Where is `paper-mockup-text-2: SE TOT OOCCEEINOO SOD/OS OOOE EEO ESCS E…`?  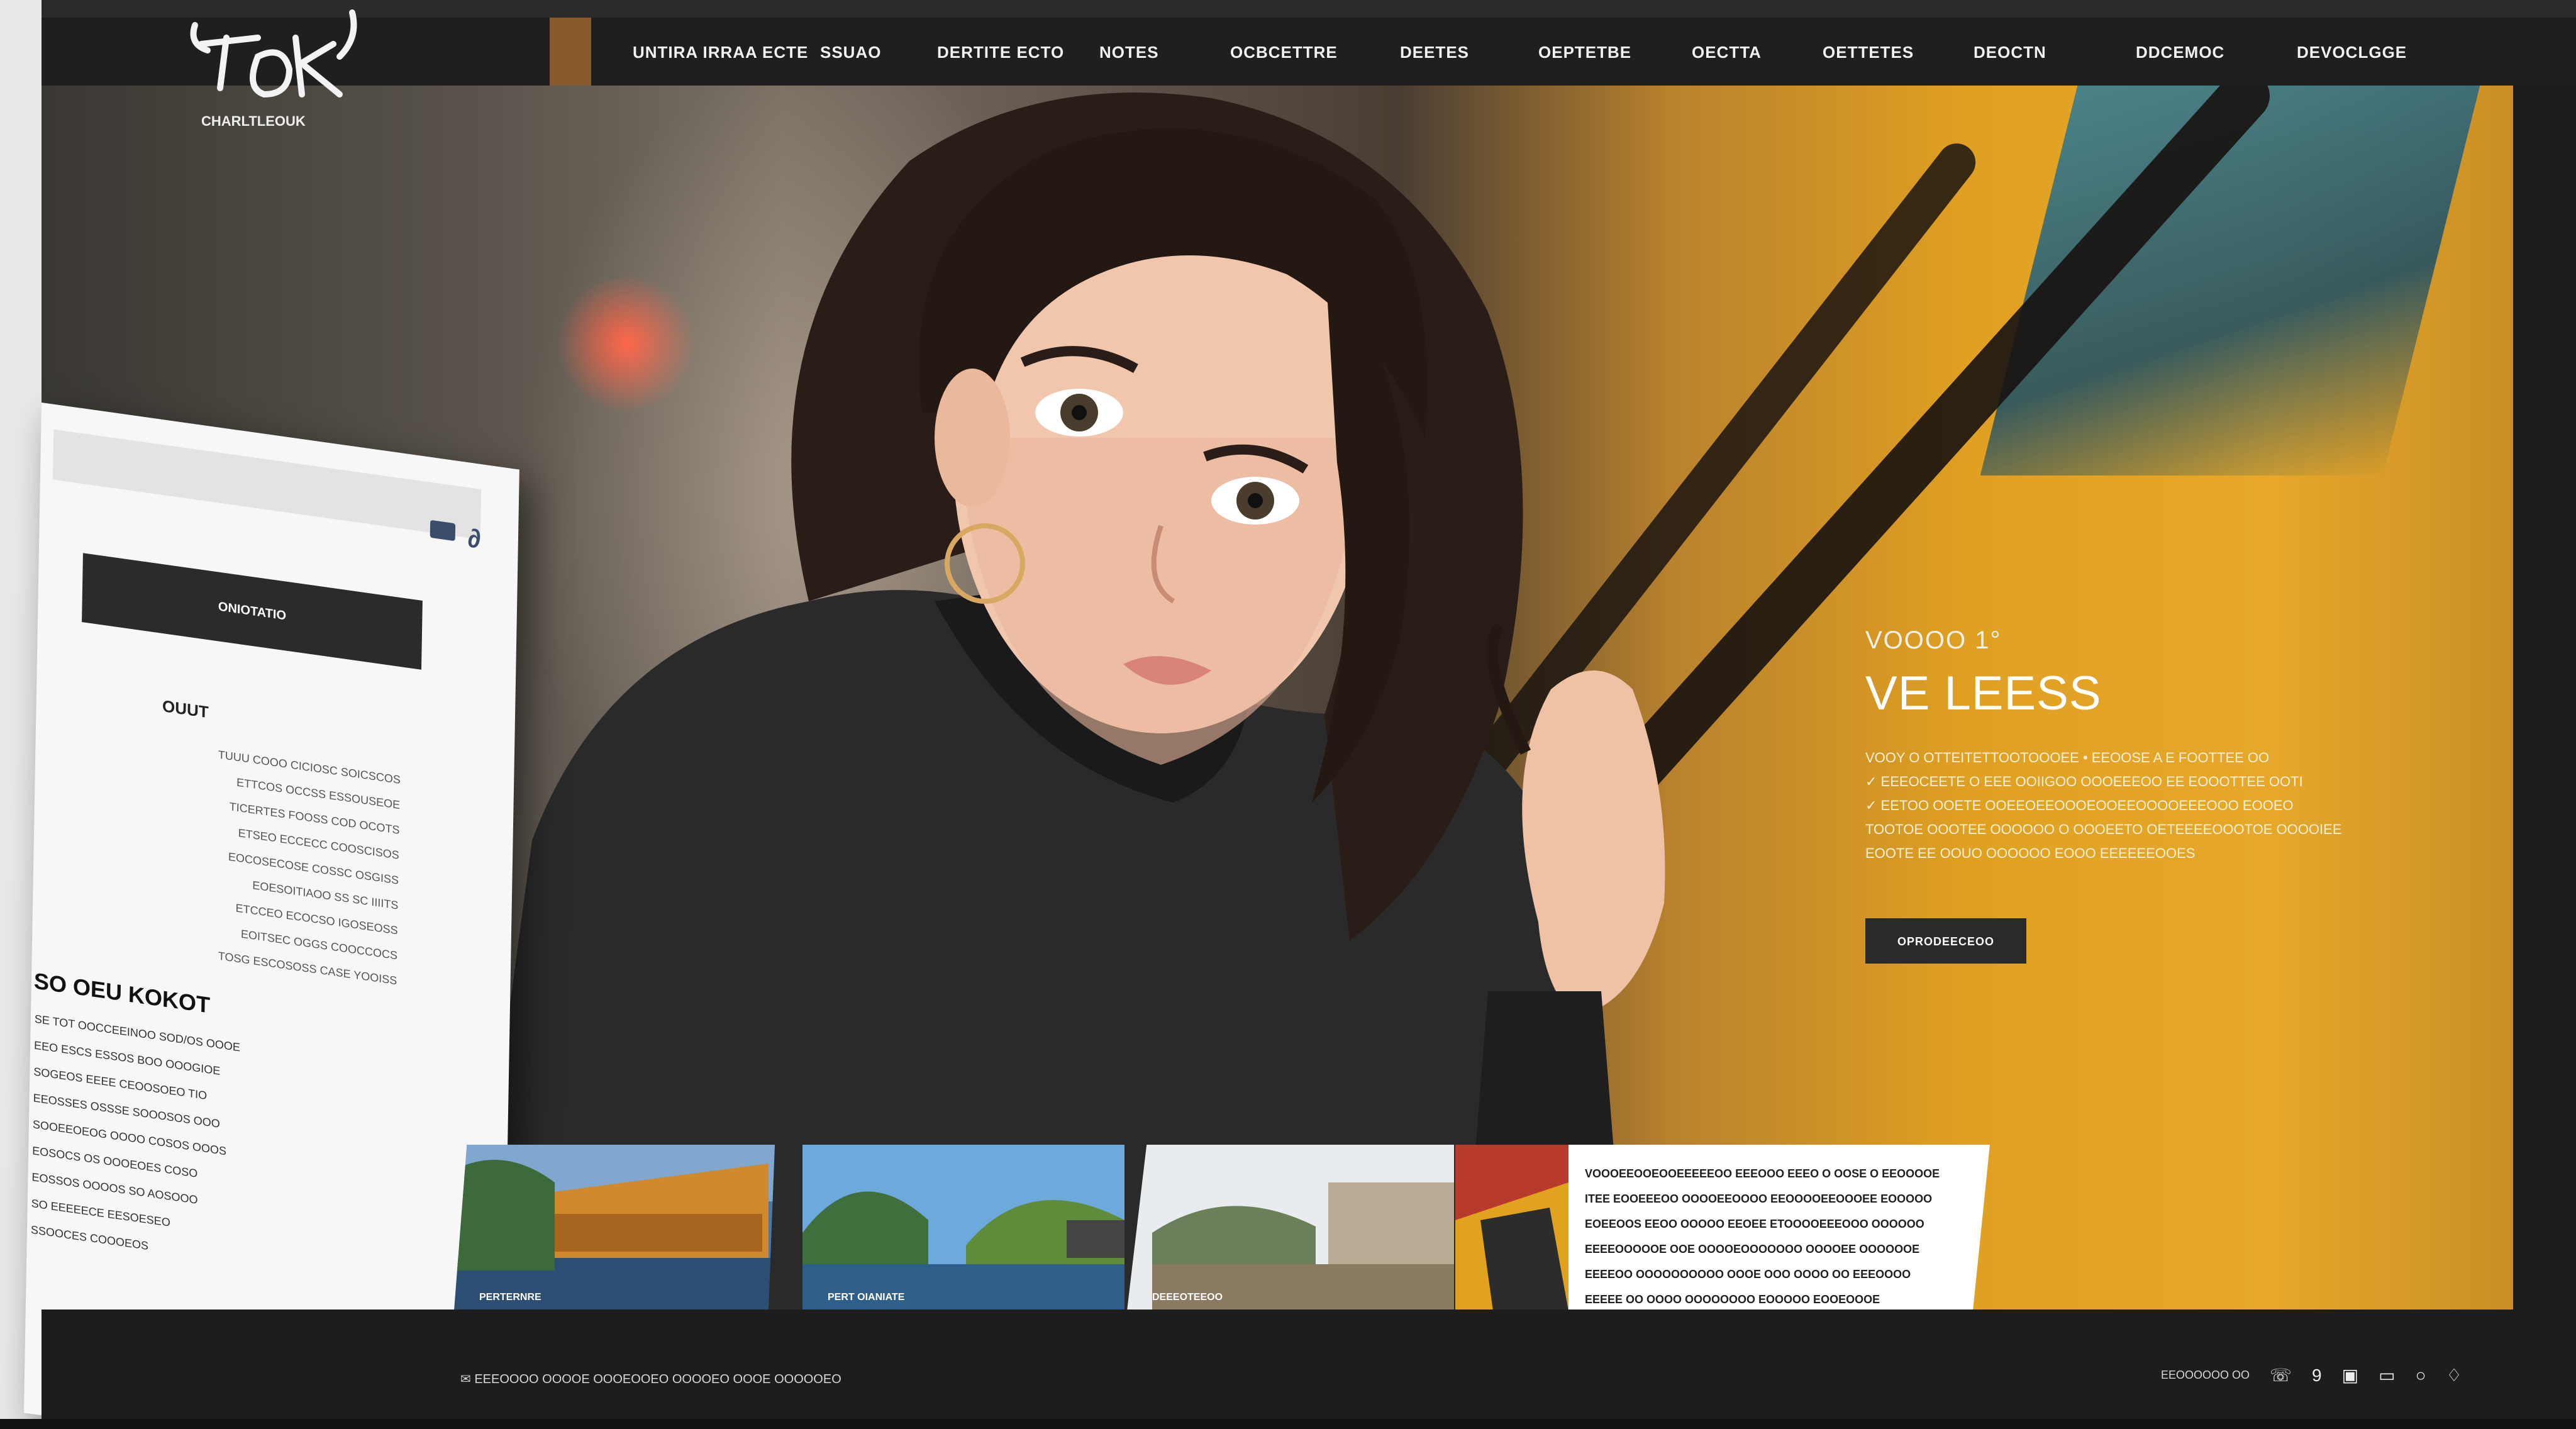
paper-mockup-text-2: SE TOT OOCCEEINOO SOD/OS OOOE EEO ESCS E… is located at coordinates (152, 1141).